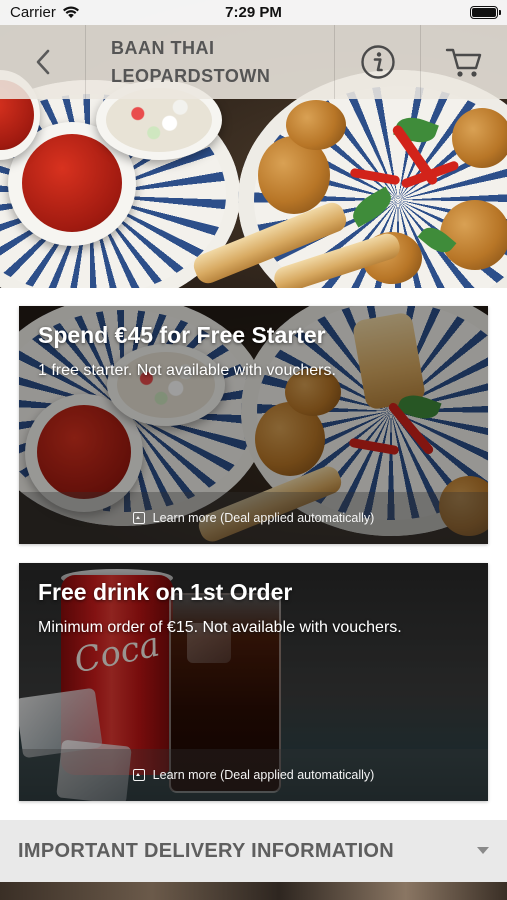 Image resolution: width=507 pixels, height=900 pixels. What do you see at coordinates (210, 62) in the screenshot?
I see `restaurant-name: BAAN THAI LEOPARDSTOWN` at bounding box center [210, 62].